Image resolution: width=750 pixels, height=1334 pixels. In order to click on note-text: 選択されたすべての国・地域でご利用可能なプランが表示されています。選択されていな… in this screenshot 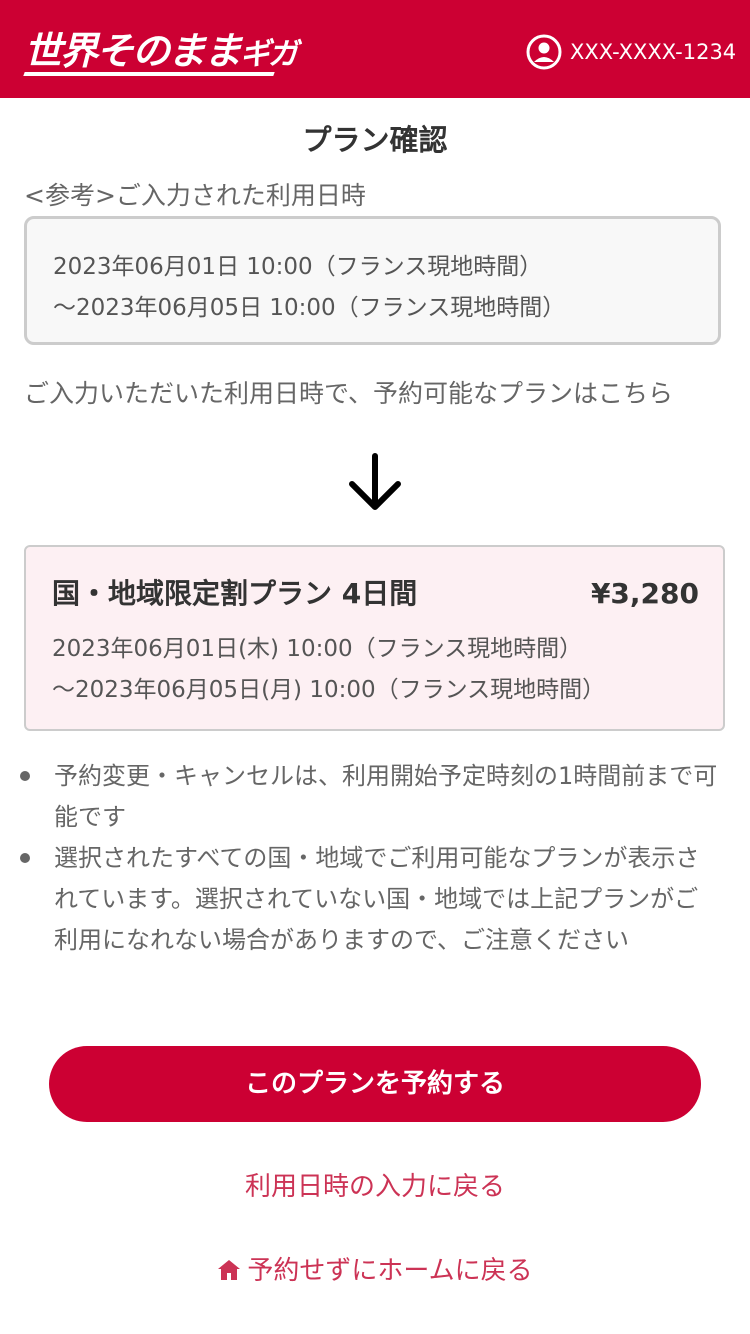, I will do `click(377, 899)`.